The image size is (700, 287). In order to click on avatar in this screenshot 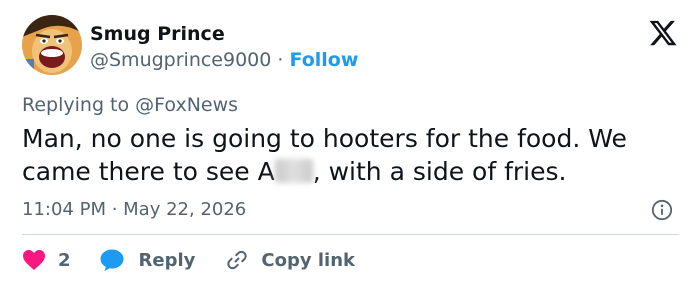, I will do `click(52, 45)`.